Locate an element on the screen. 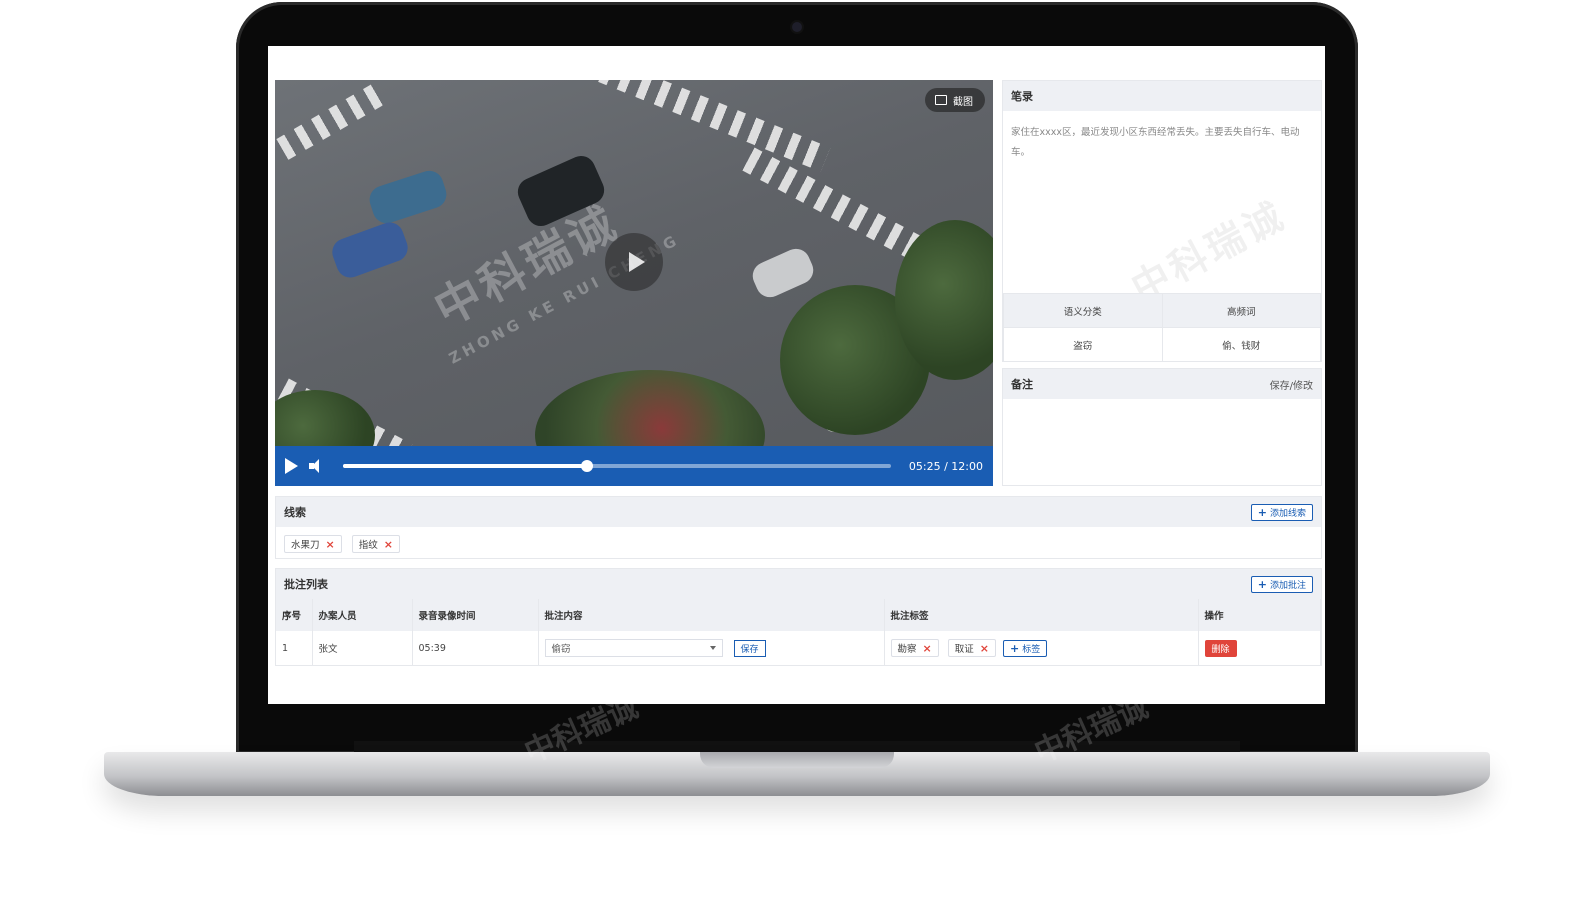 This screenshot has width=1576, height=916. notes-title: 笔录 is located at coordinates (1022, 96).